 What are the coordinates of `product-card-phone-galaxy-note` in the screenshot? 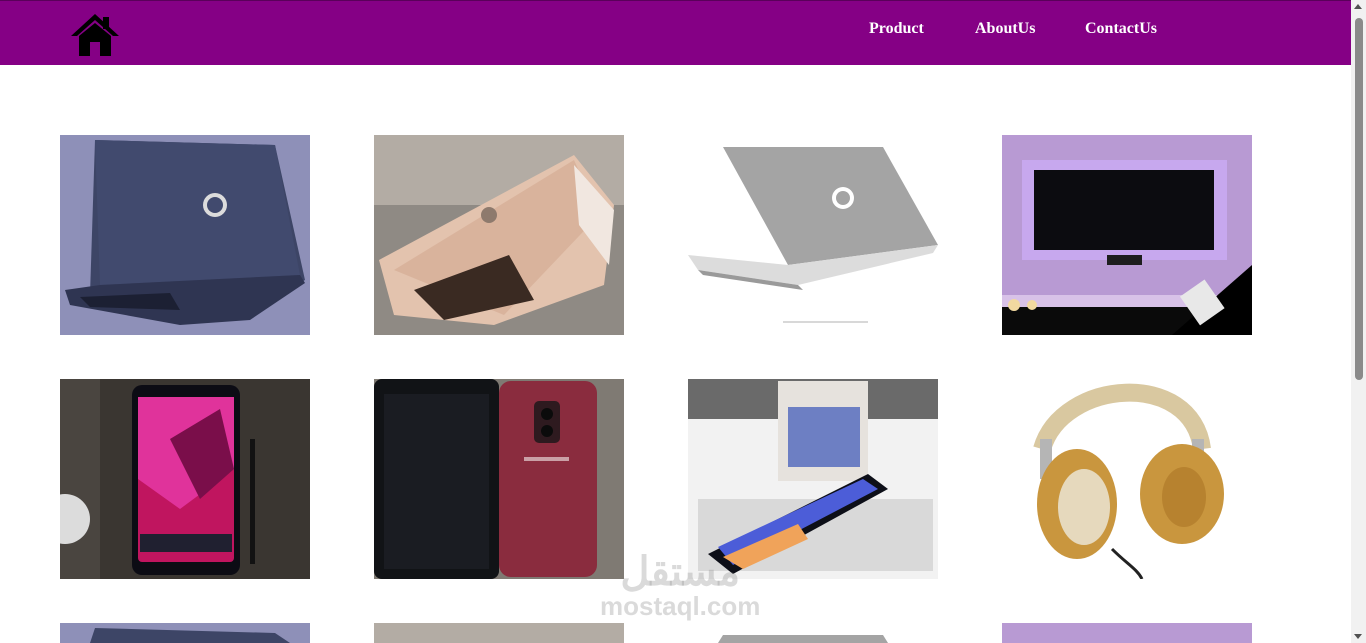 It's located at (185, 479).